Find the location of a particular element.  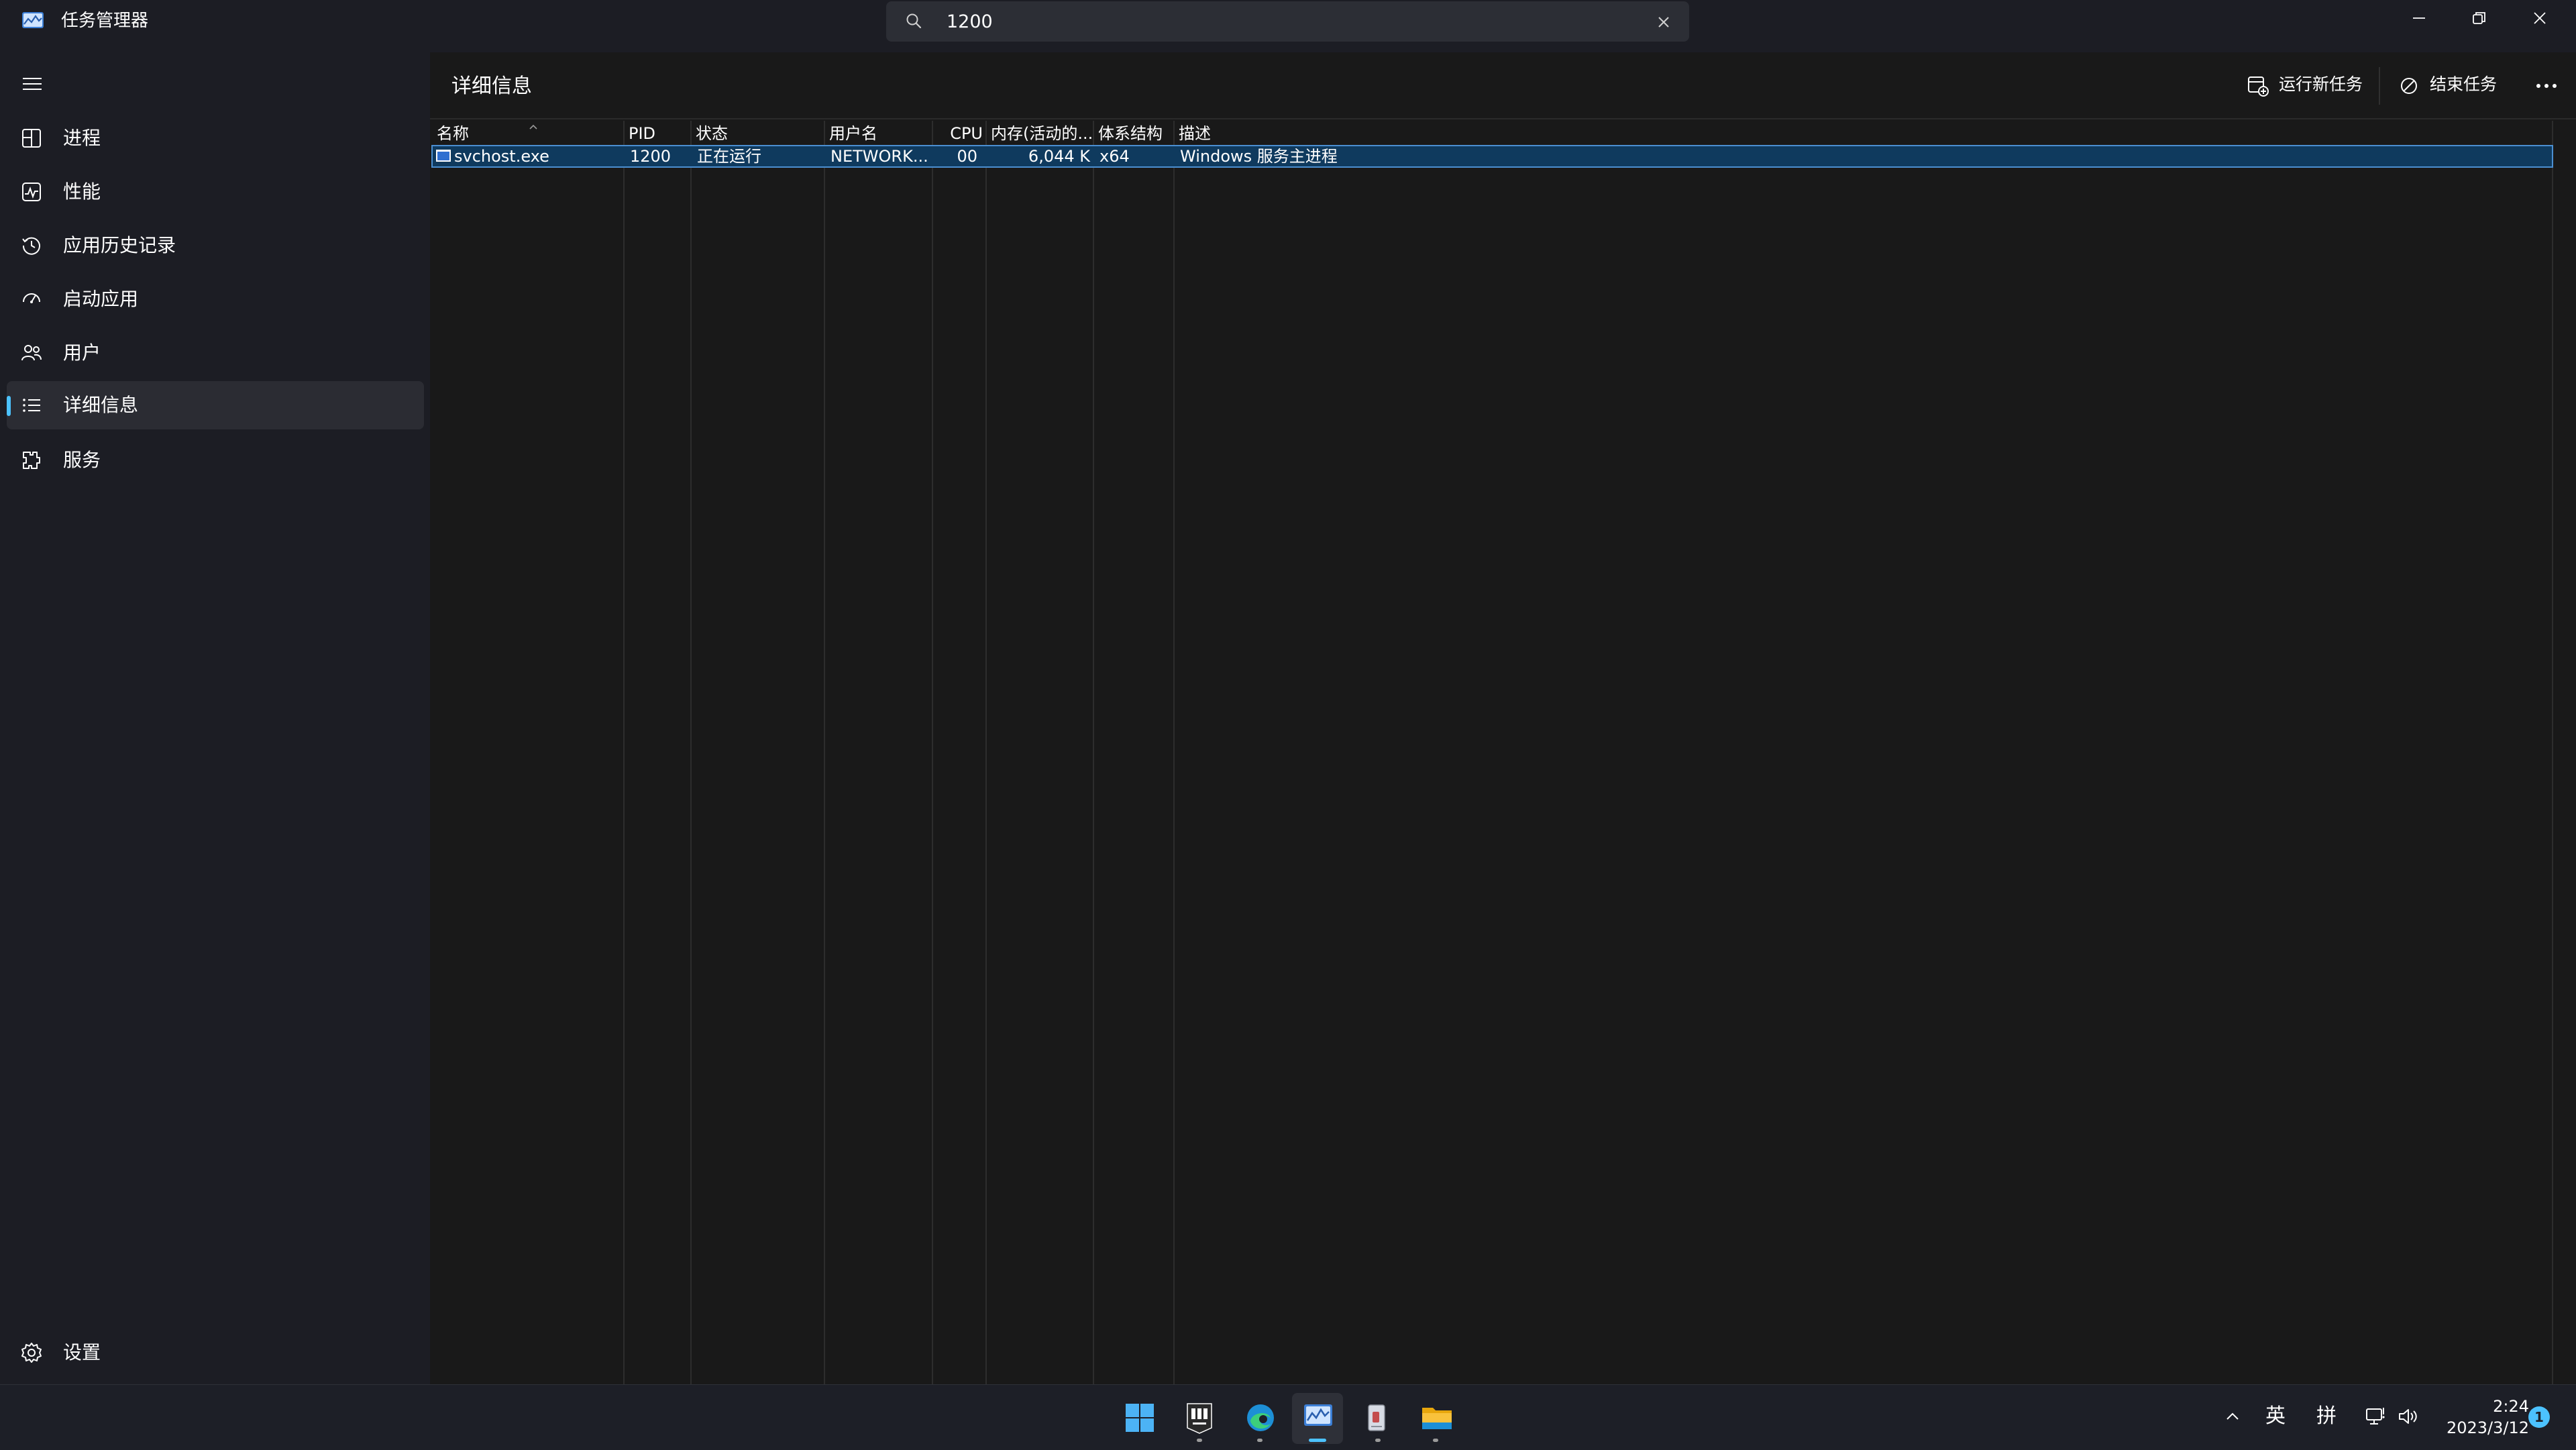

minimize-icon is located at coordinates (2419, 18).